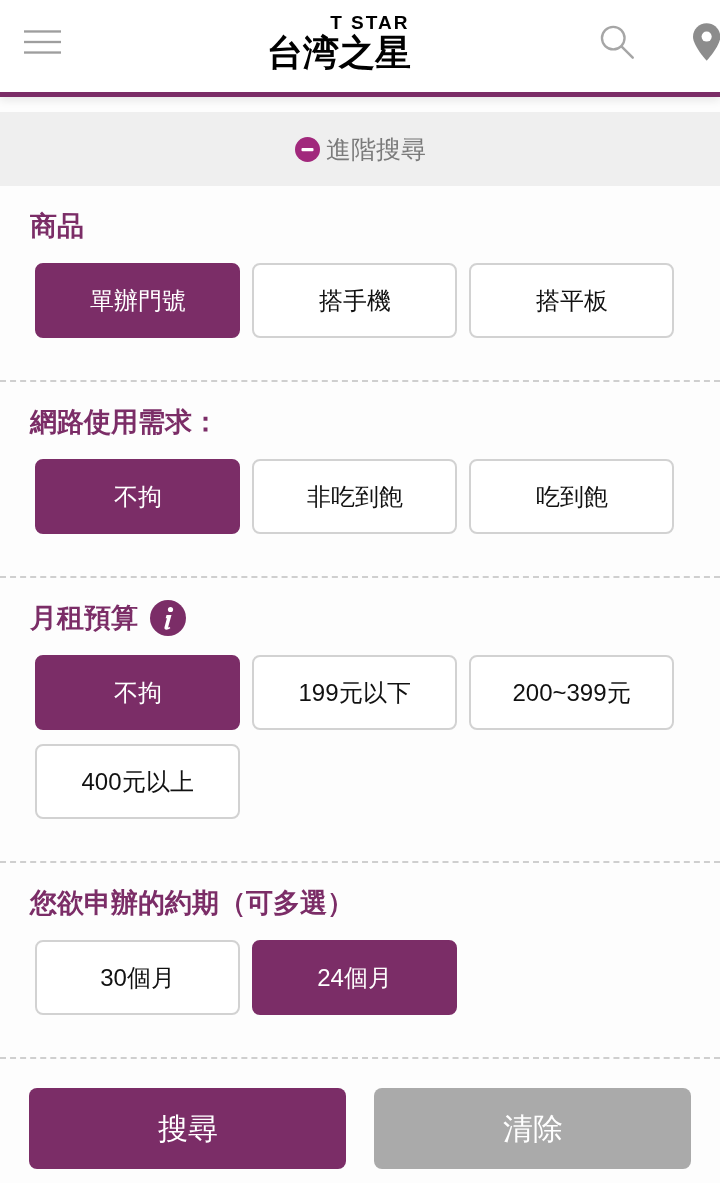  What do you see at coordinates (307, 149) in the screenshot?
I see `minus-circle-icon` at bounding box center [307, 149].